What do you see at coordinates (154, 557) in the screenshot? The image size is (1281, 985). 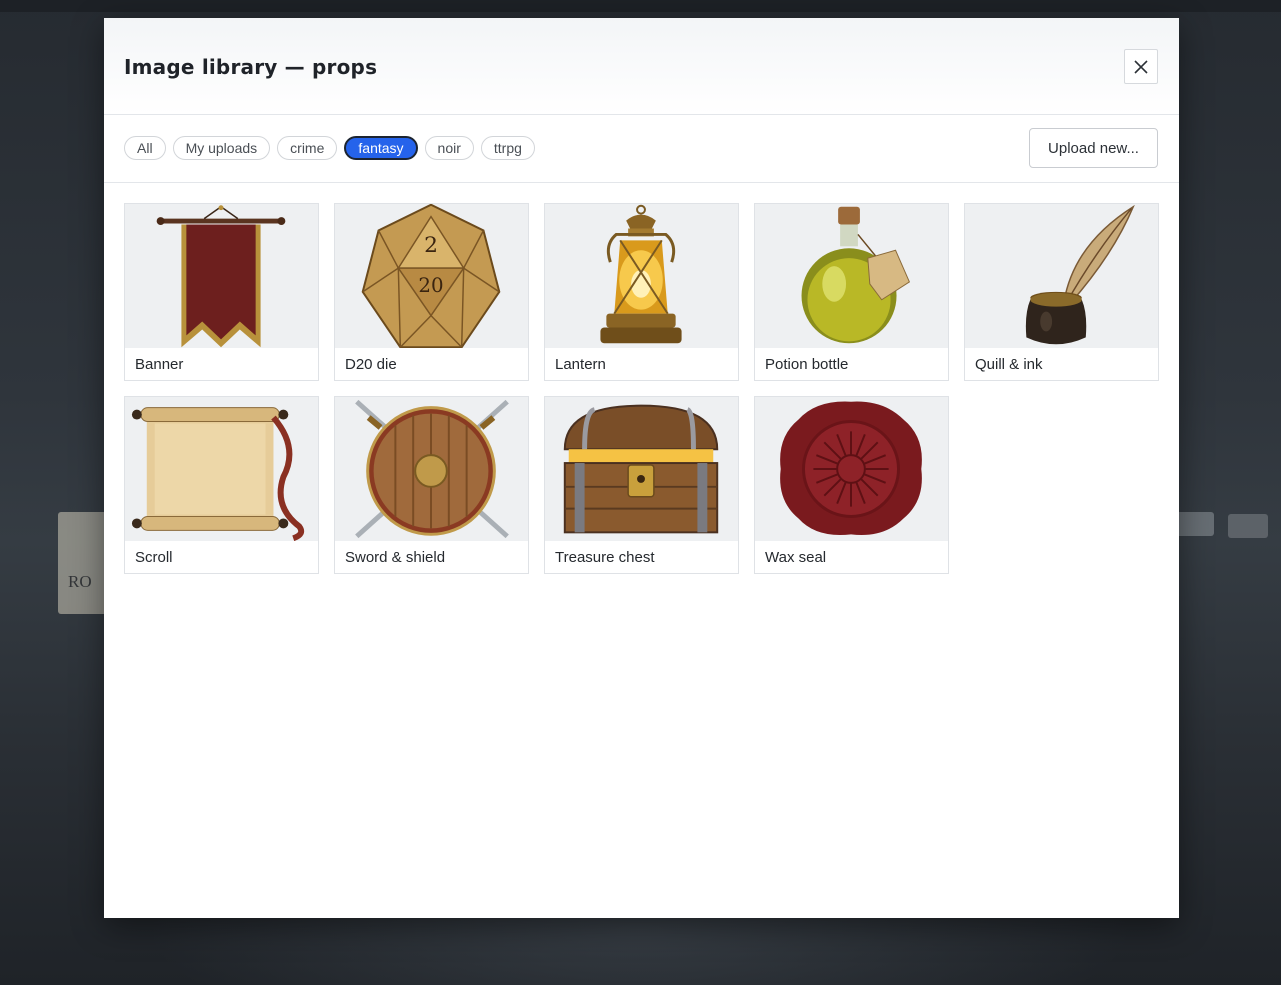 I see `tile-label: Scroll` at bounding box center [154, 557].